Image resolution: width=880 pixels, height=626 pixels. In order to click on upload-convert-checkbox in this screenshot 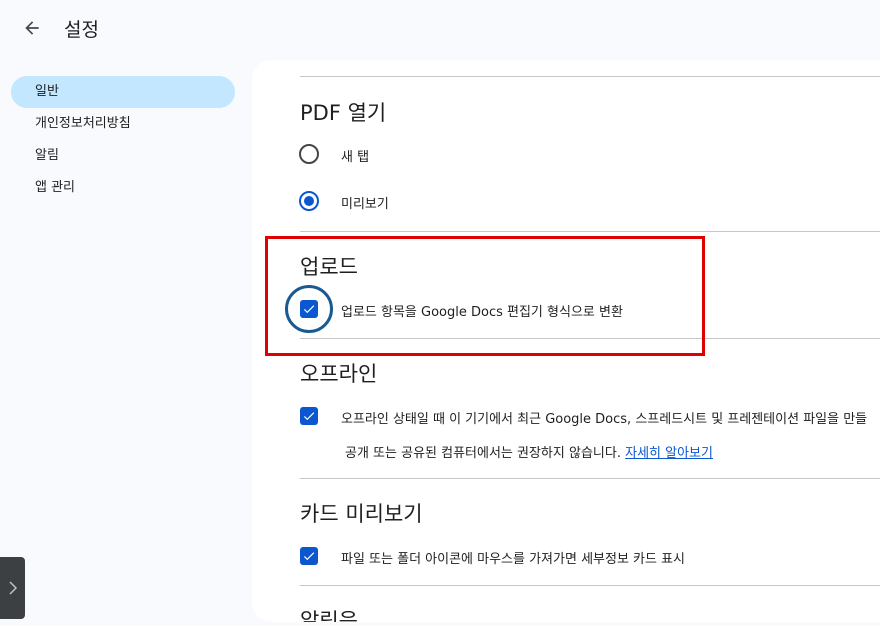, I will do `click(309, 309)`.